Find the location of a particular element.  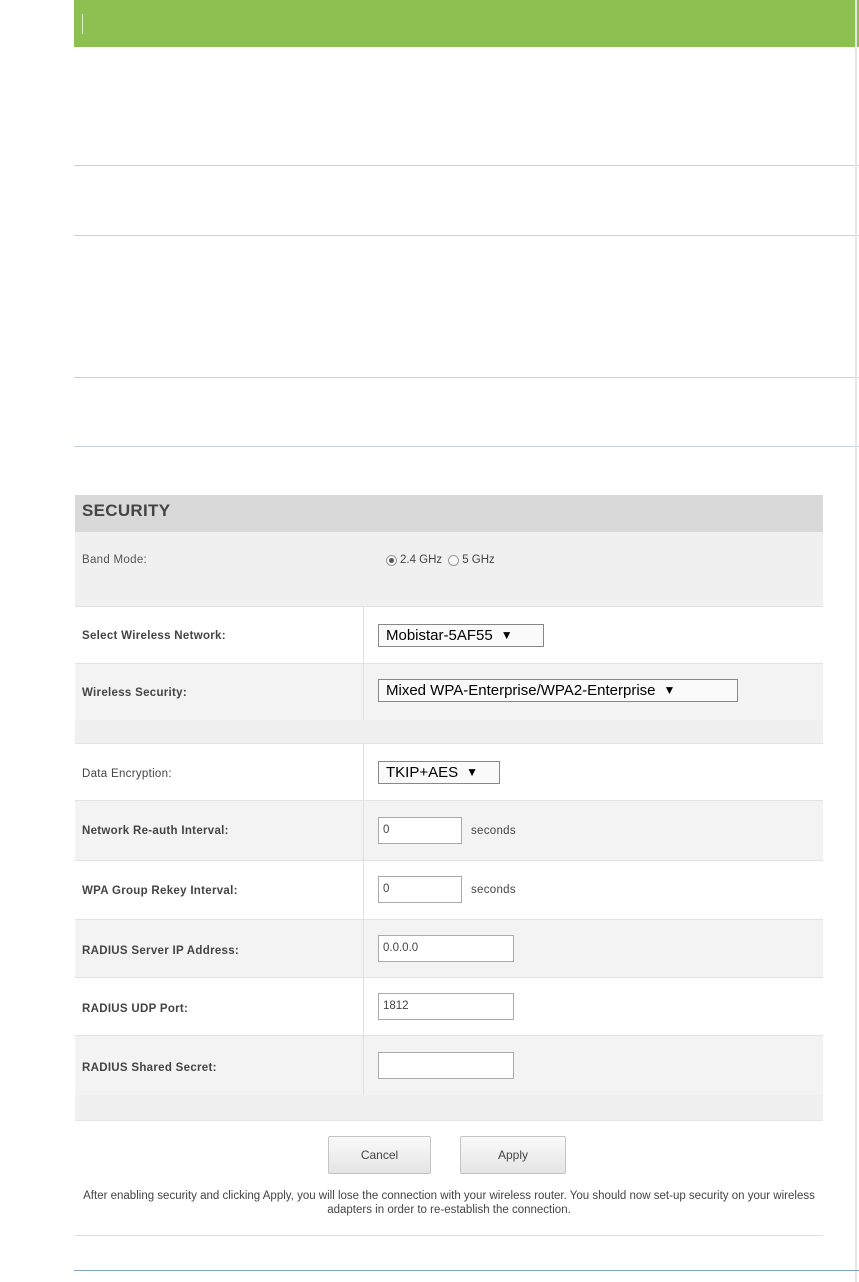

cancel-button: Cancel is located at coordinates (379, 1155).